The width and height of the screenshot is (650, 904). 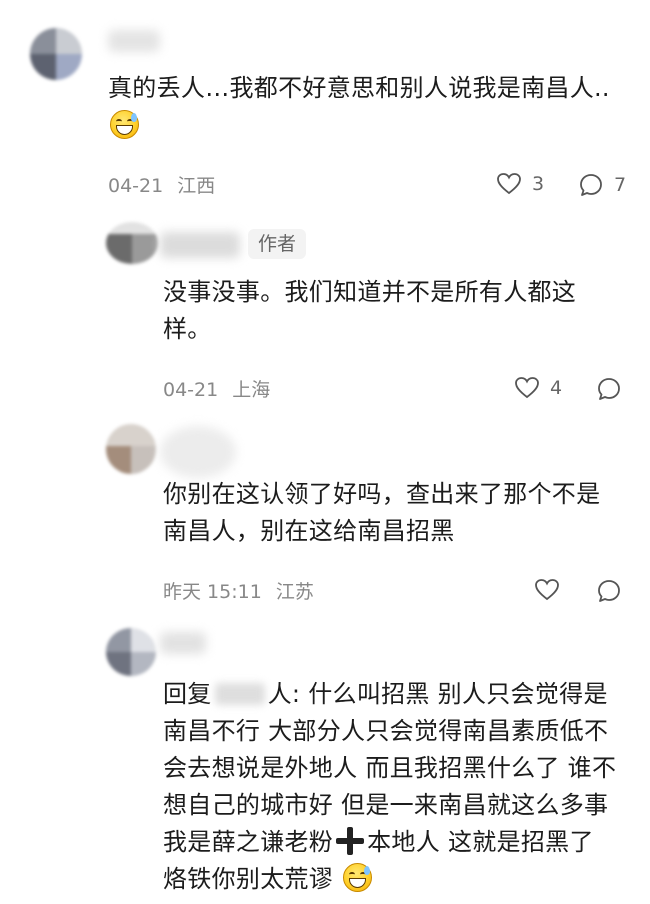 I want to click on plus-icon, so click(x=350, y=841).